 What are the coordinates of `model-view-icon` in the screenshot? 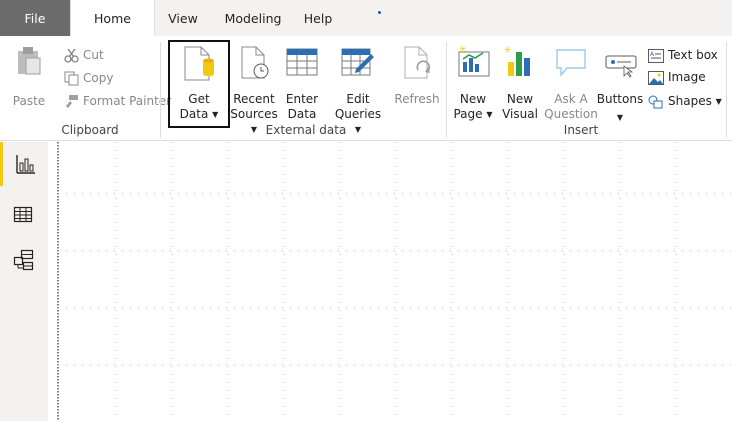 It's located at (23, 260).